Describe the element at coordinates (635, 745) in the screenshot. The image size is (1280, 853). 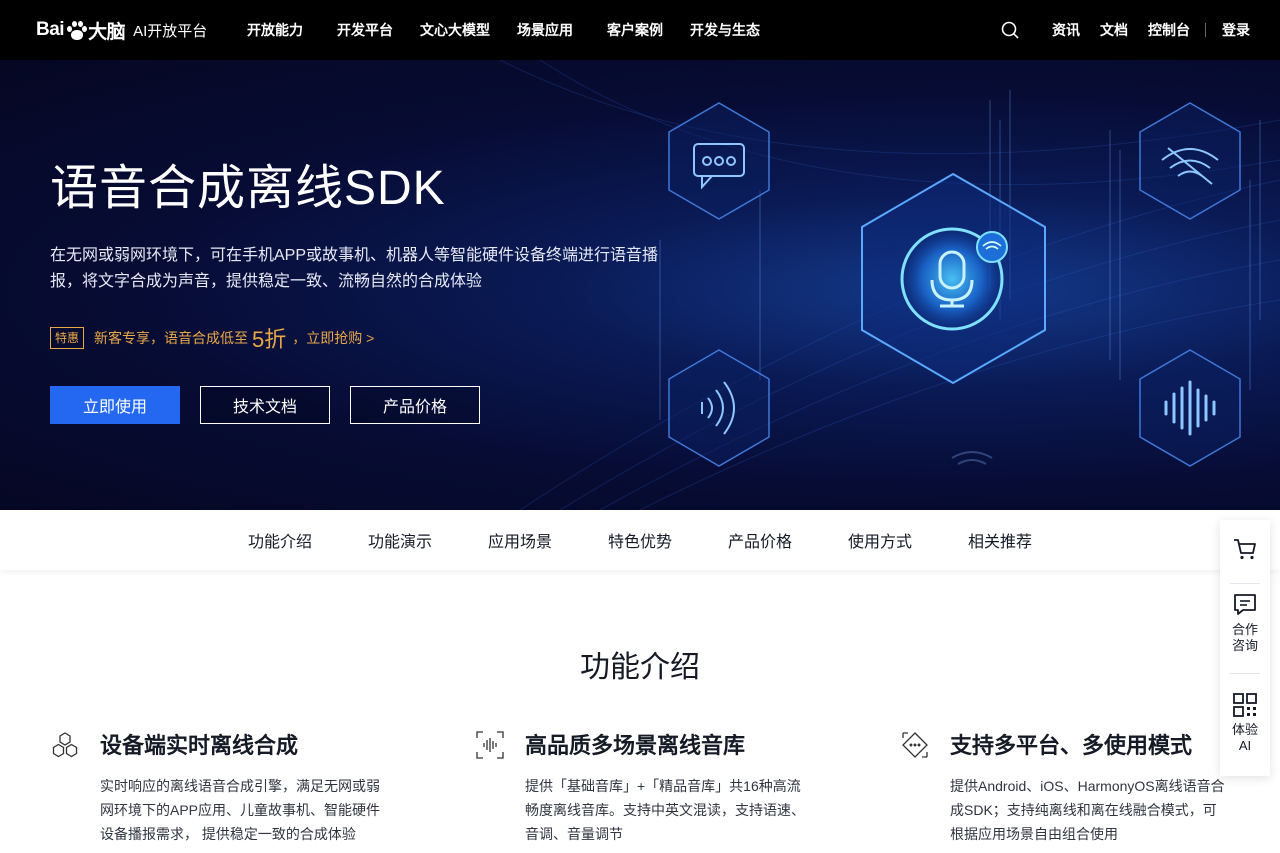
I see `feature-title: 高品质多场景离线音库` at that location.